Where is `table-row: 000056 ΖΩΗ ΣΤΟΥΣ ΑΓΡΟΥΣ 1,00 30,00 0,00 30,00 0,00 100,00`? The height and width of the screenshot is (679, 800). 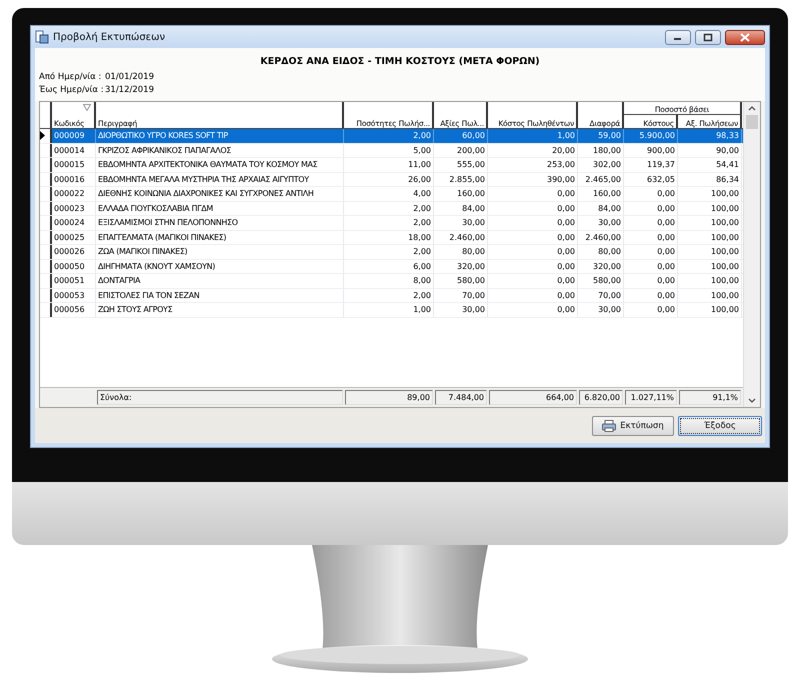 table-row: 000056 ΖΩΗ ΣΤΟΥΣ ΑΓΡΟΥΣ 1,00 30,00 0,00 30,00 0,00 100,00 is located at coordinates (391, 310).